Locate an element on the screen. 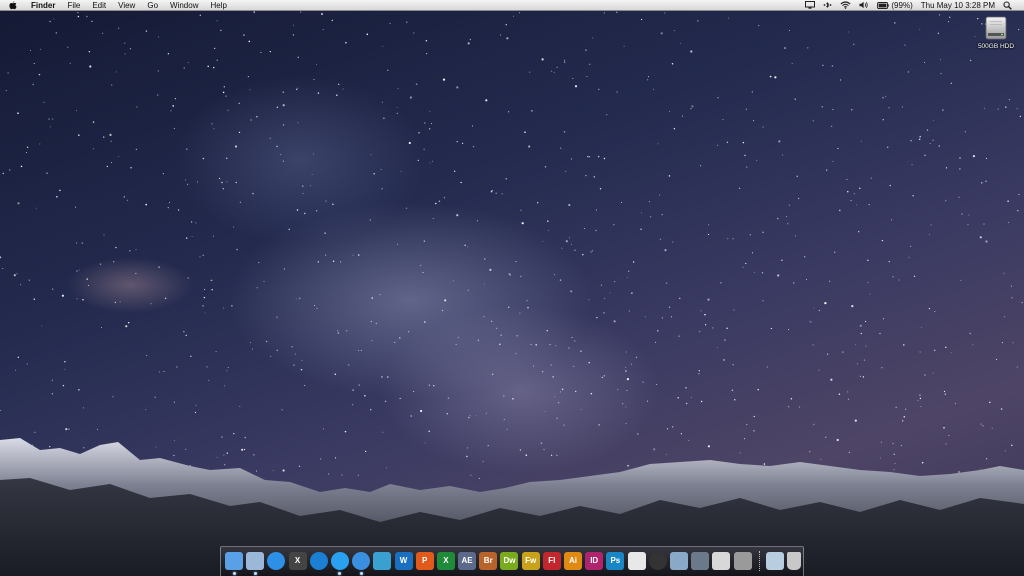  dock-word-icon: W is located at coordinates (403, 561).